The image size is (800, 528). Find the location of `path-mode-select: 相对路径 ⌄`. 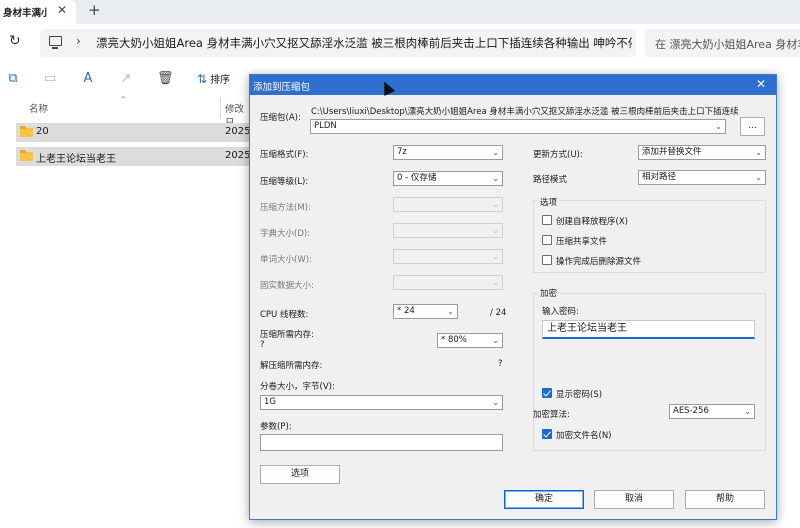

path-mode-select: 相对路径 ⌄ is located at coordinates (702, 177).